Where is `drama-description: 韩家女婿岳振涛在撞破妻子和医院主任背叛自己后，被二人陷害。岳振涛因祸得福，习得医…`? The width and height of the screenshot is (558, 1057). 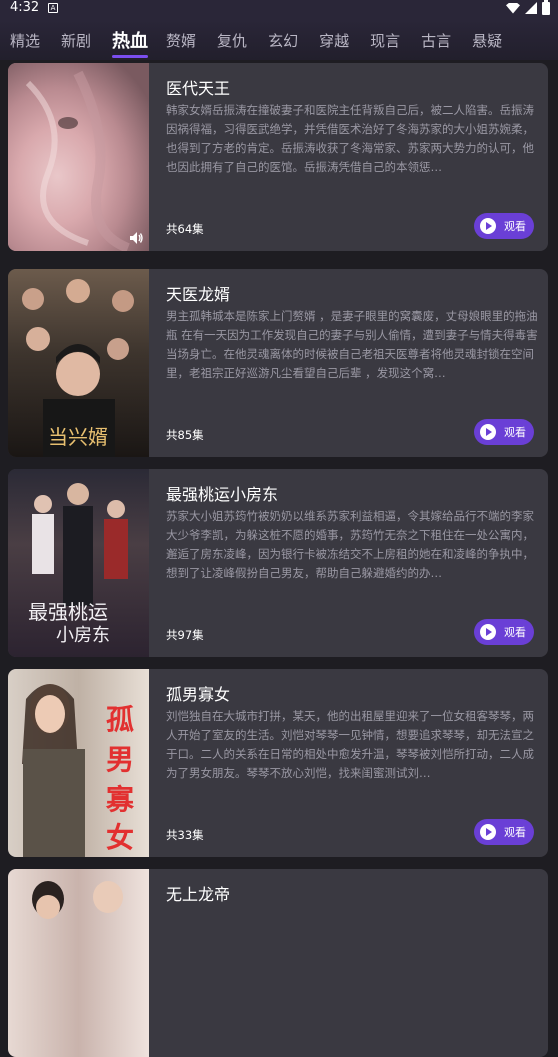 drama-description: 韩家女婿岳振涛在撞破妻子和医院主任背叛自己后，被二人陷害。岳振涛因祸得福，习得医… is located at coordinates (350, 138).